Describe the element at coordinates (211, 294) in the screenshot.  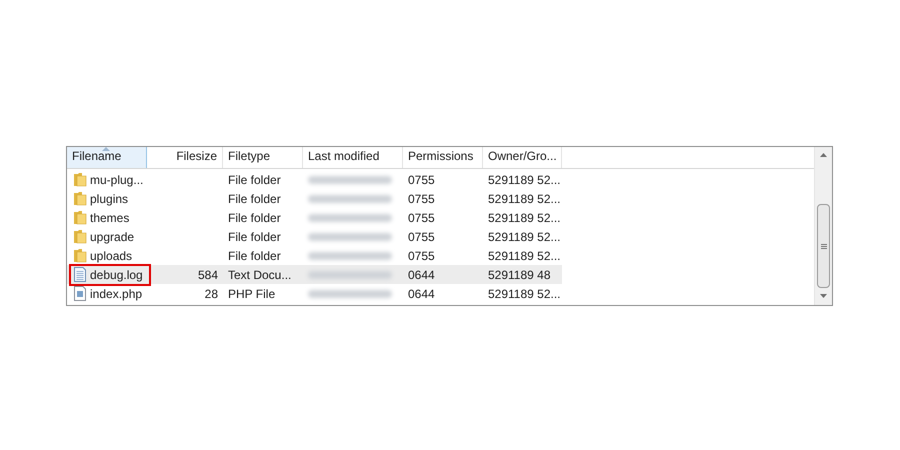
I see `file-size: 28` at that location.